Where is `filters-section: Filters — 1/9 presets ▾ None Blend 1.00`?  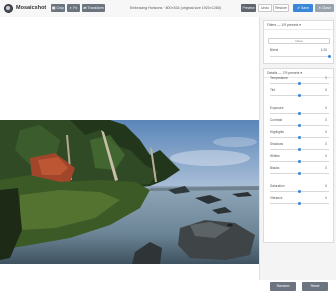
filters-section: Filters — 1/9 presets ▾ None Blend 1.00 is located at coordinates (298, 42).